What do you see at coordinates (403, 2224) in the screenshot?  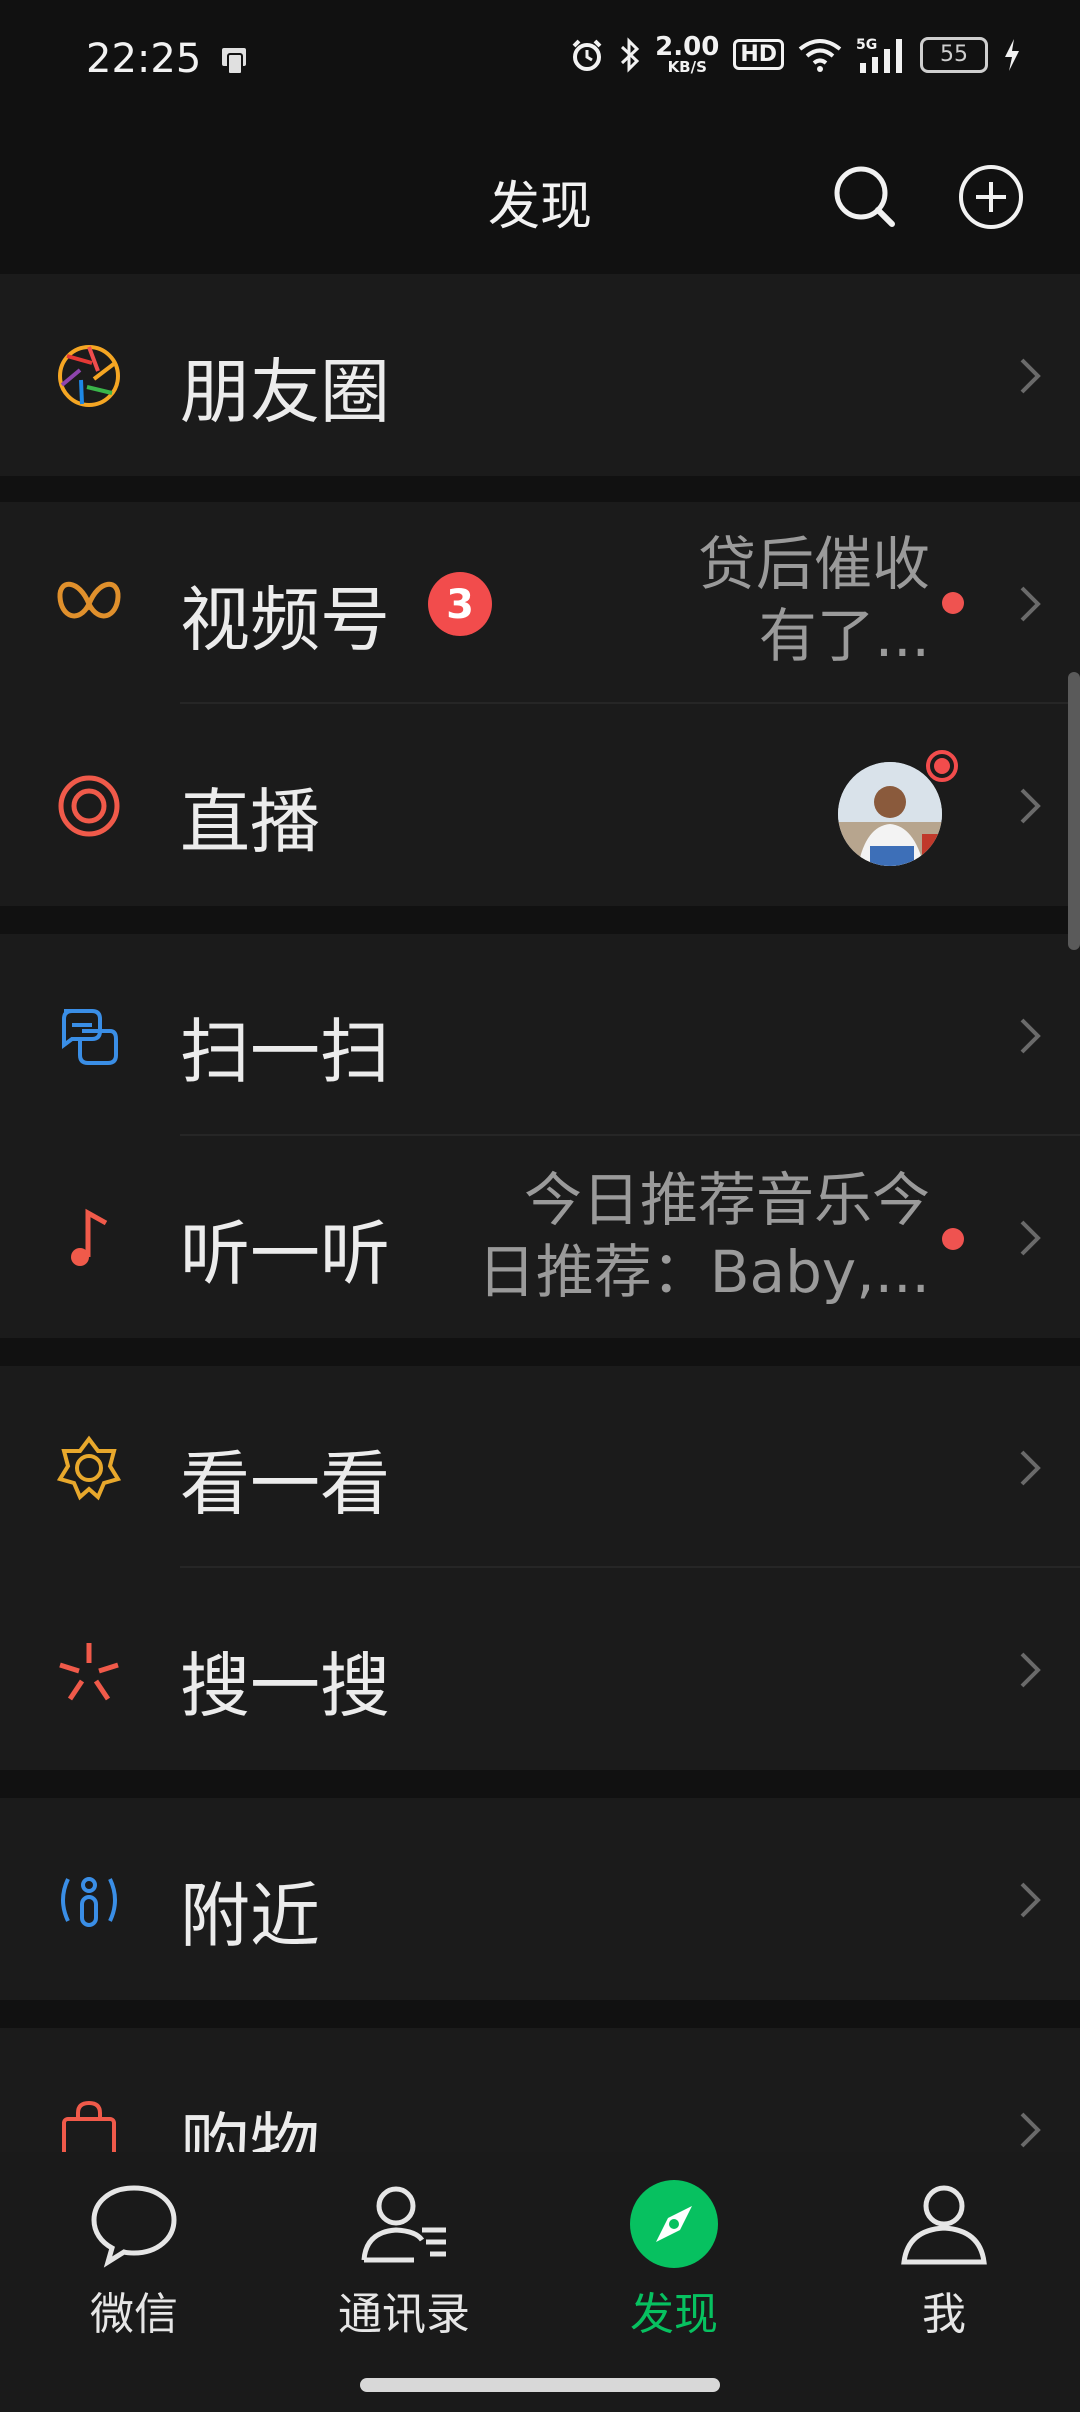 I see `contacts-icon` at bounding box center [403, 2224].